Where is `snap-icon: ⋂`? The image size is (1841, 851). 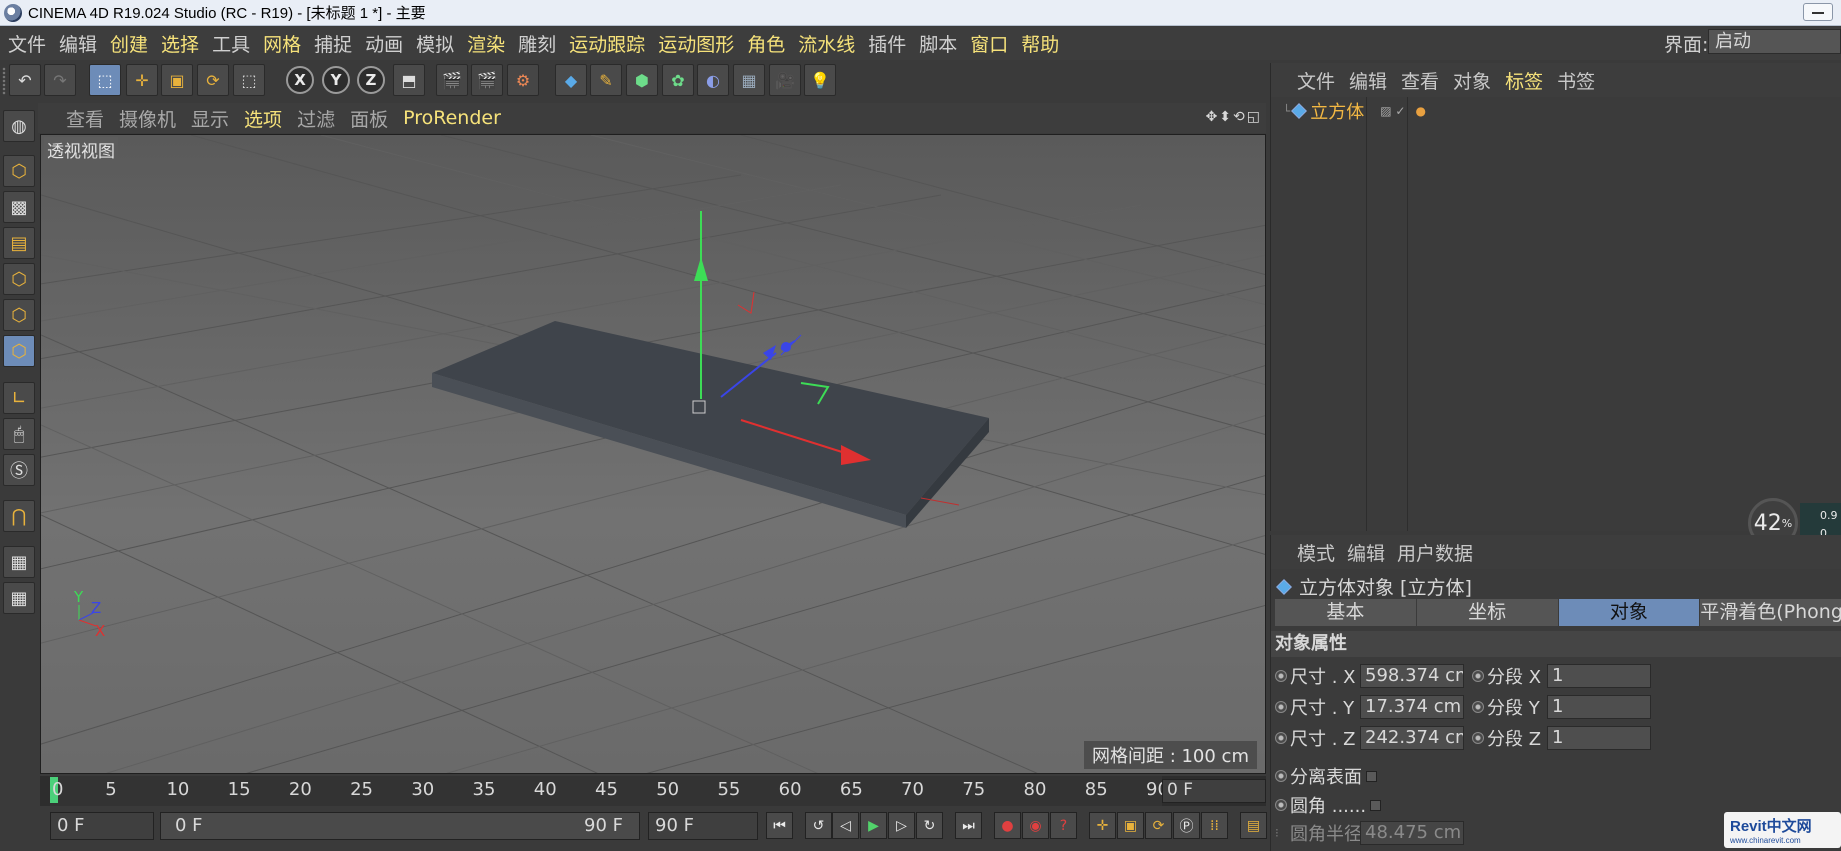
snap-icon: ⋂ is located at coordinates (19, 516).